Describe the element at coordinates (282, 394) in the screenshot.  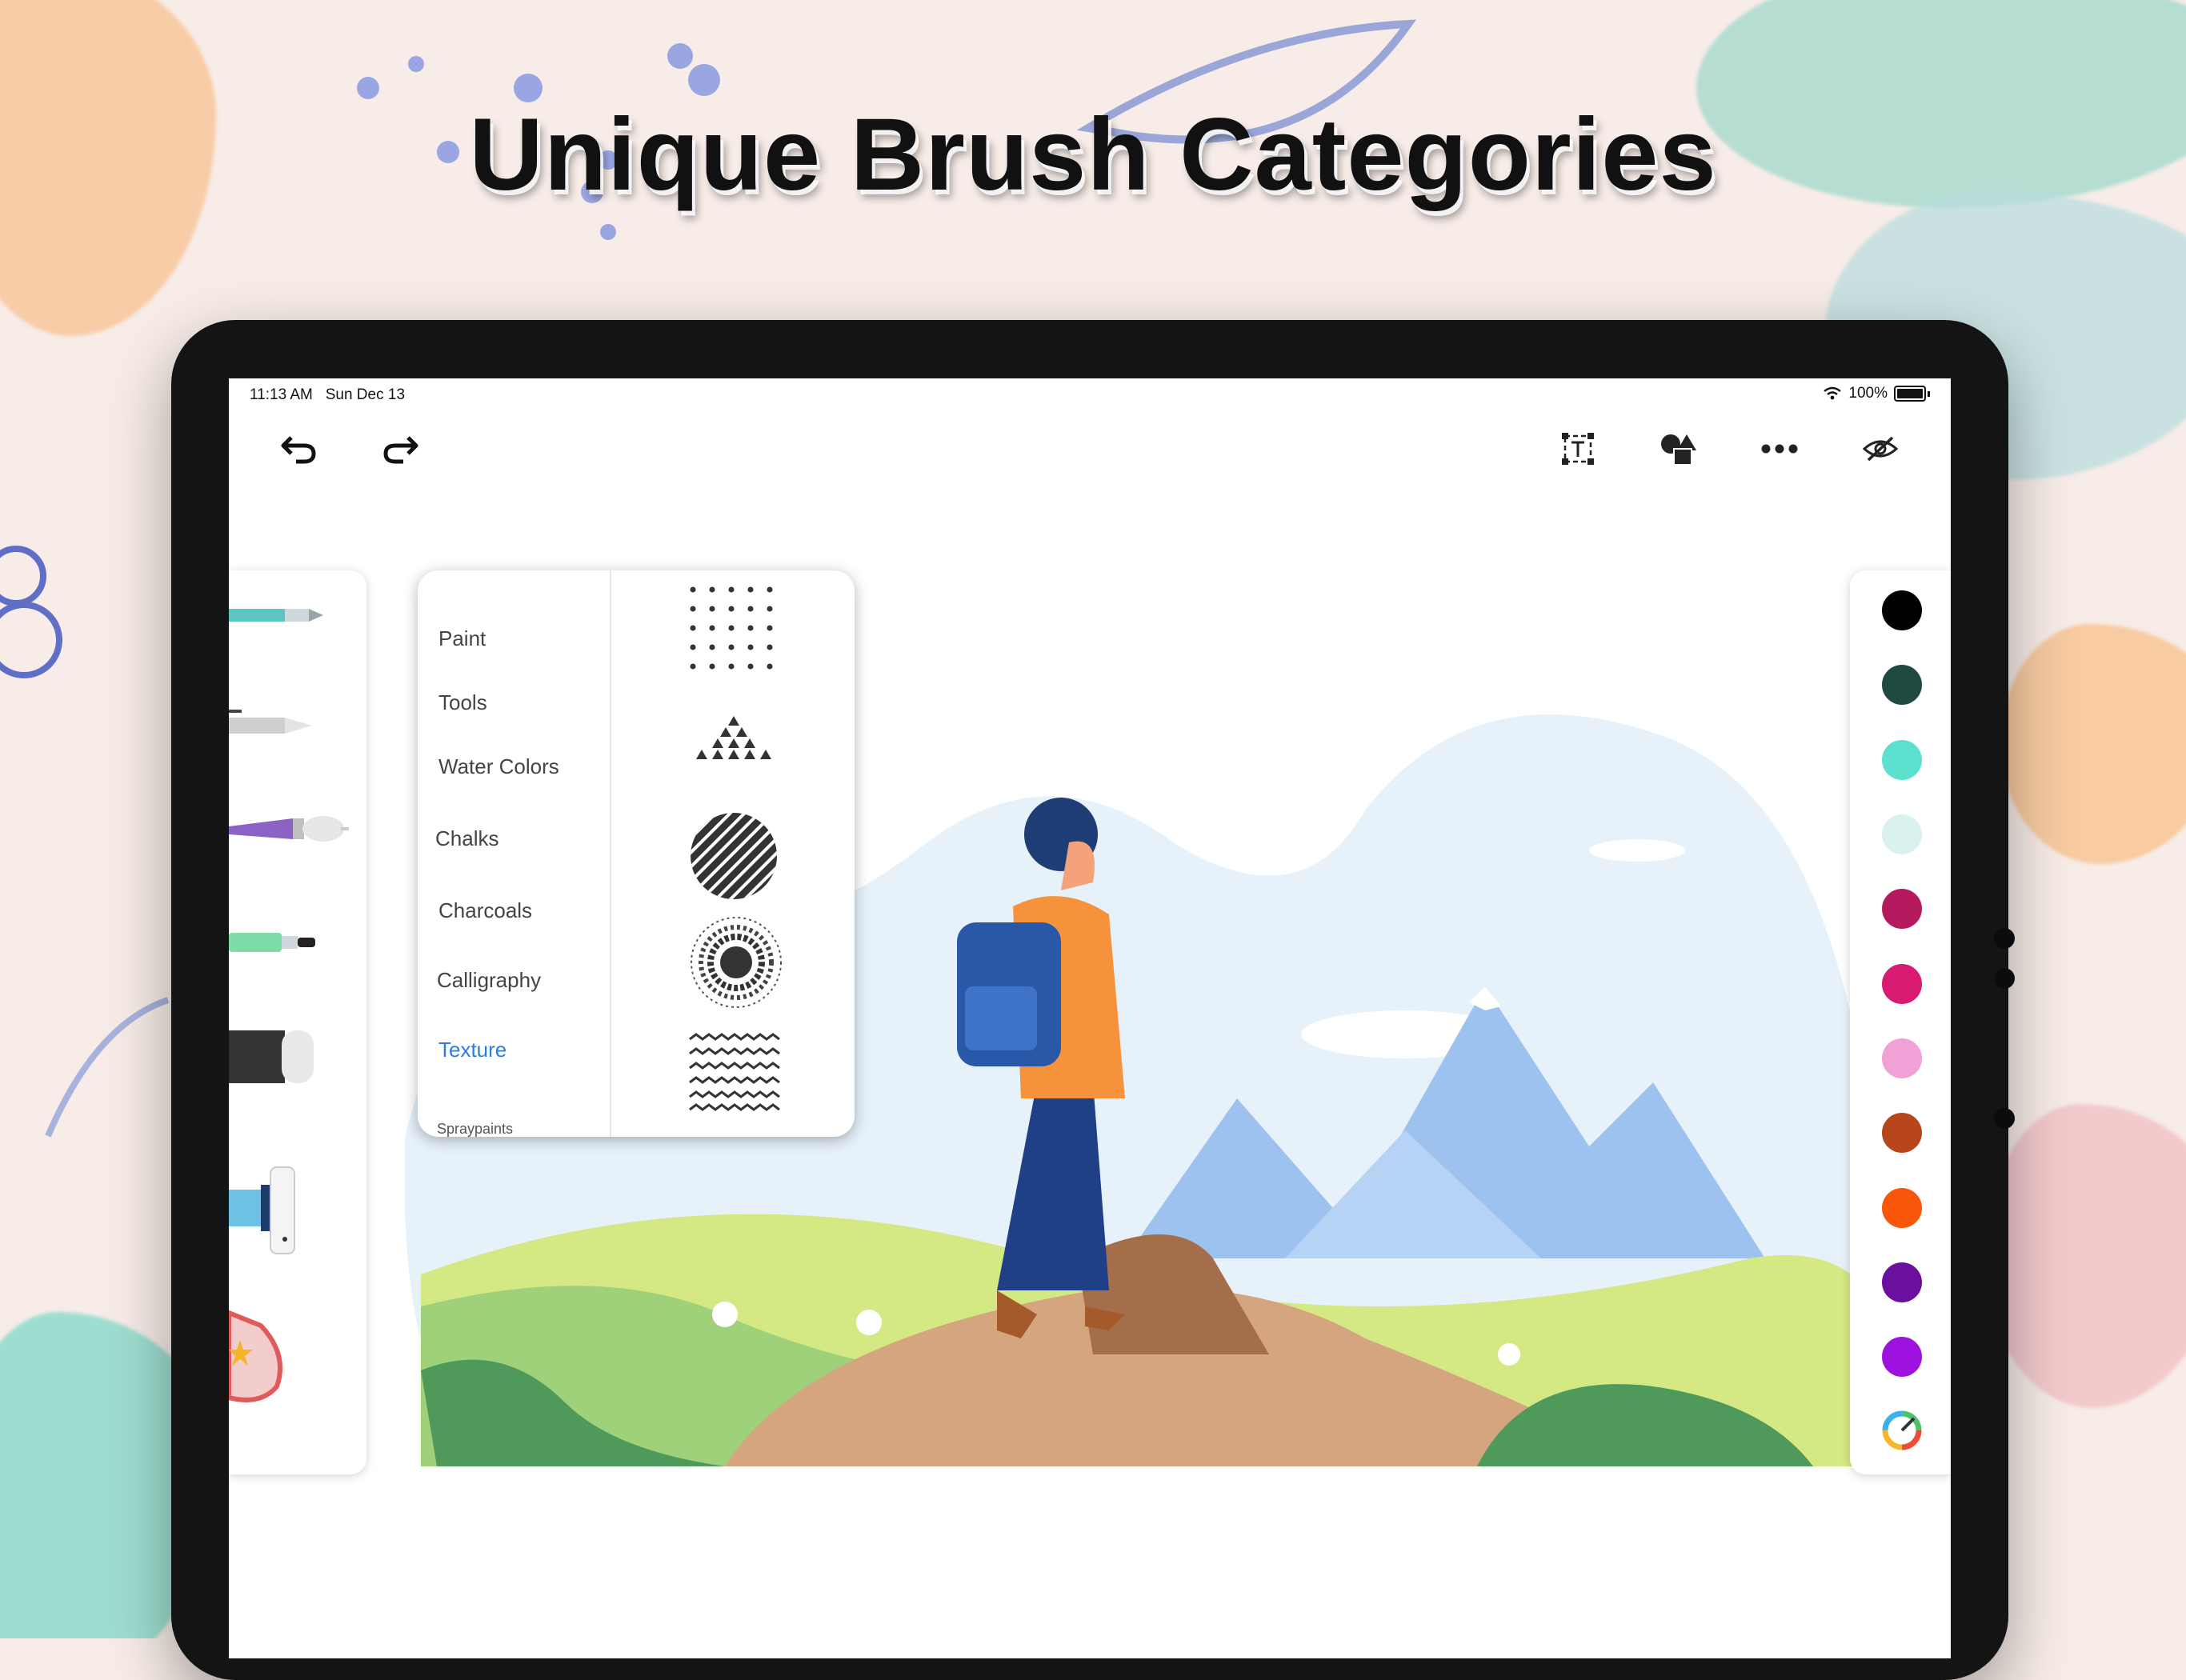
I see `status-time: 11:13 AM` at that location.